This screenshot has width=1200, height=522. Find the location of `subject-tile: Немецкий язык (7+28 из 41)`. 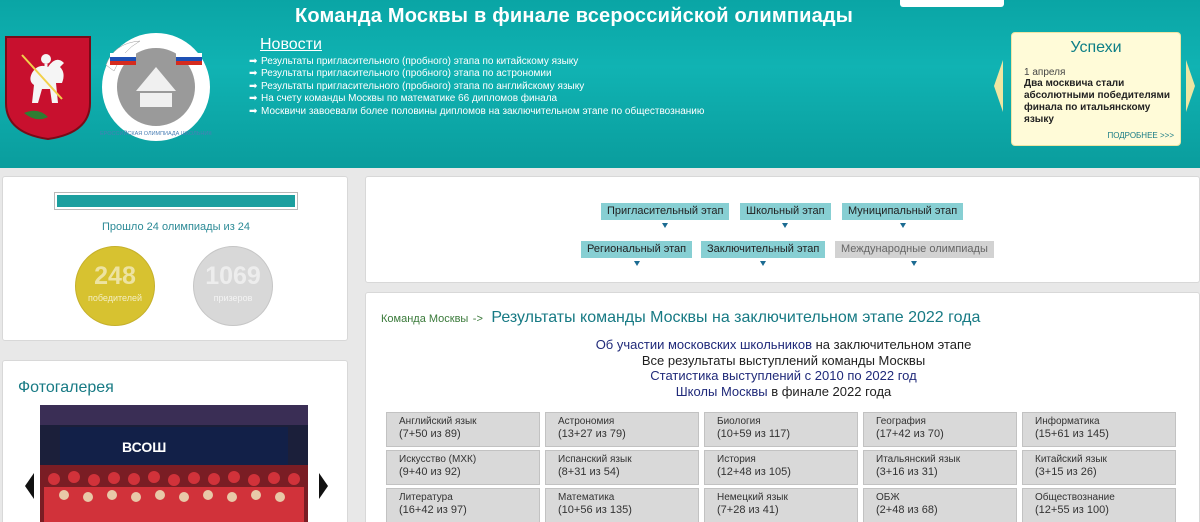

subject-tile: Немецкий язык (7+28 из 41) is located at coordinates (781, 505).